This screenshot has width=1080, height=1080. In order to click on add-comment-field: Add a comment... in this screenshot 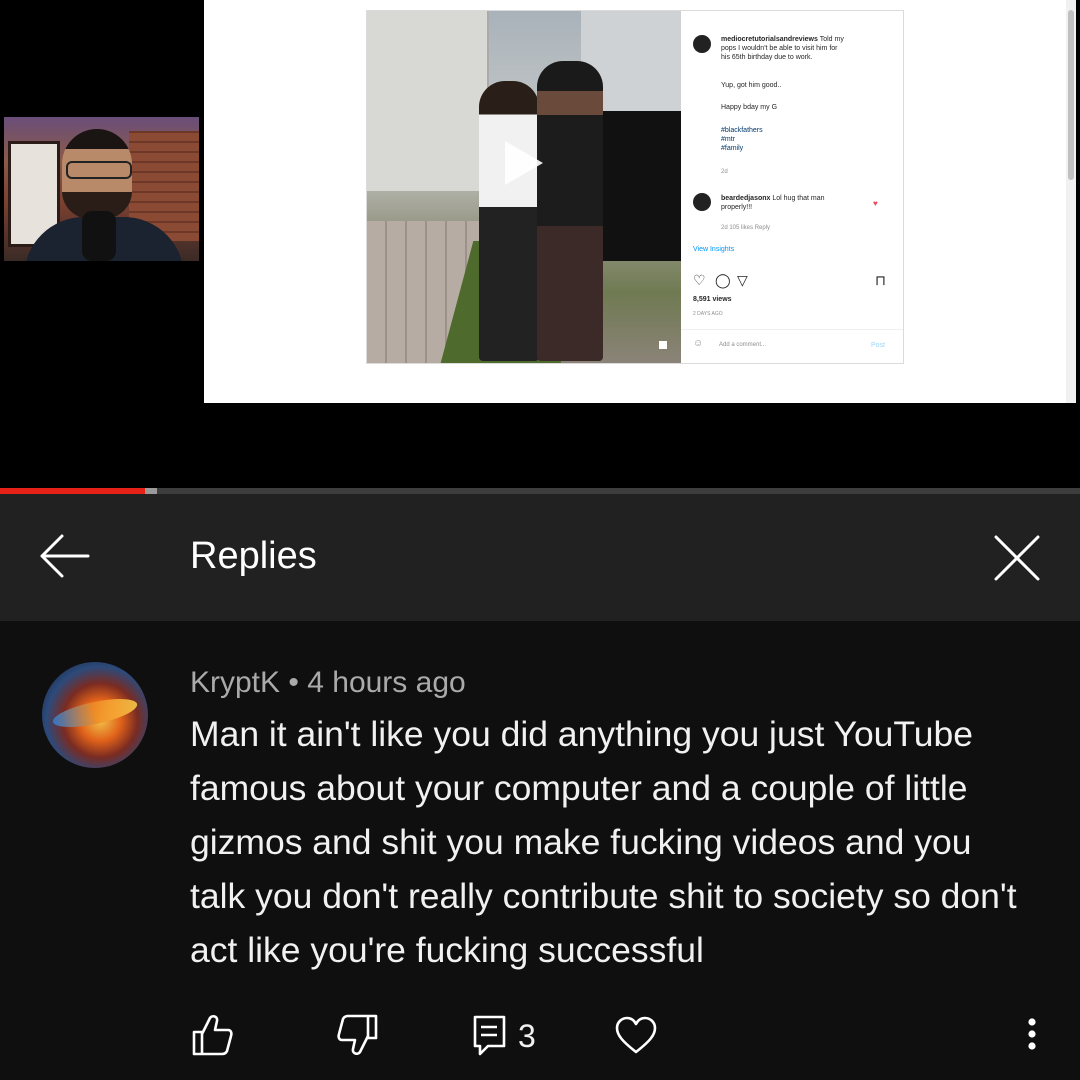, I will do `click(743, 345)`.